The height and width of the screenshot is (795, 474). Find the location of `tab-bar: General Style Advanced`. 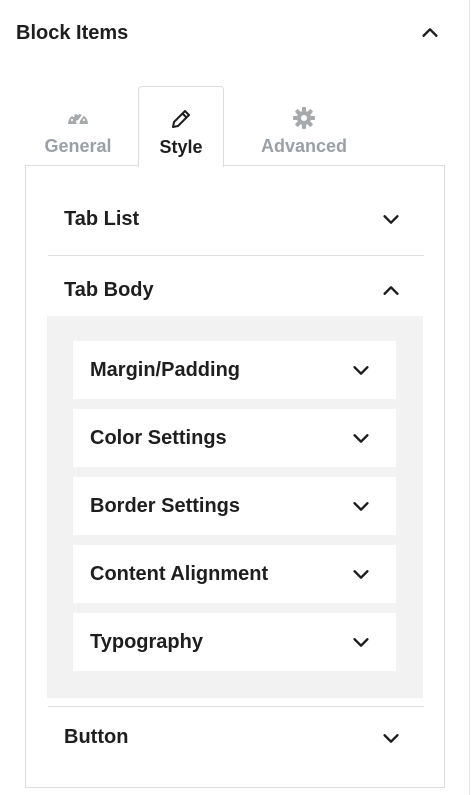

tab-bar: General Style Advanced is located at coordinates (235, 126).